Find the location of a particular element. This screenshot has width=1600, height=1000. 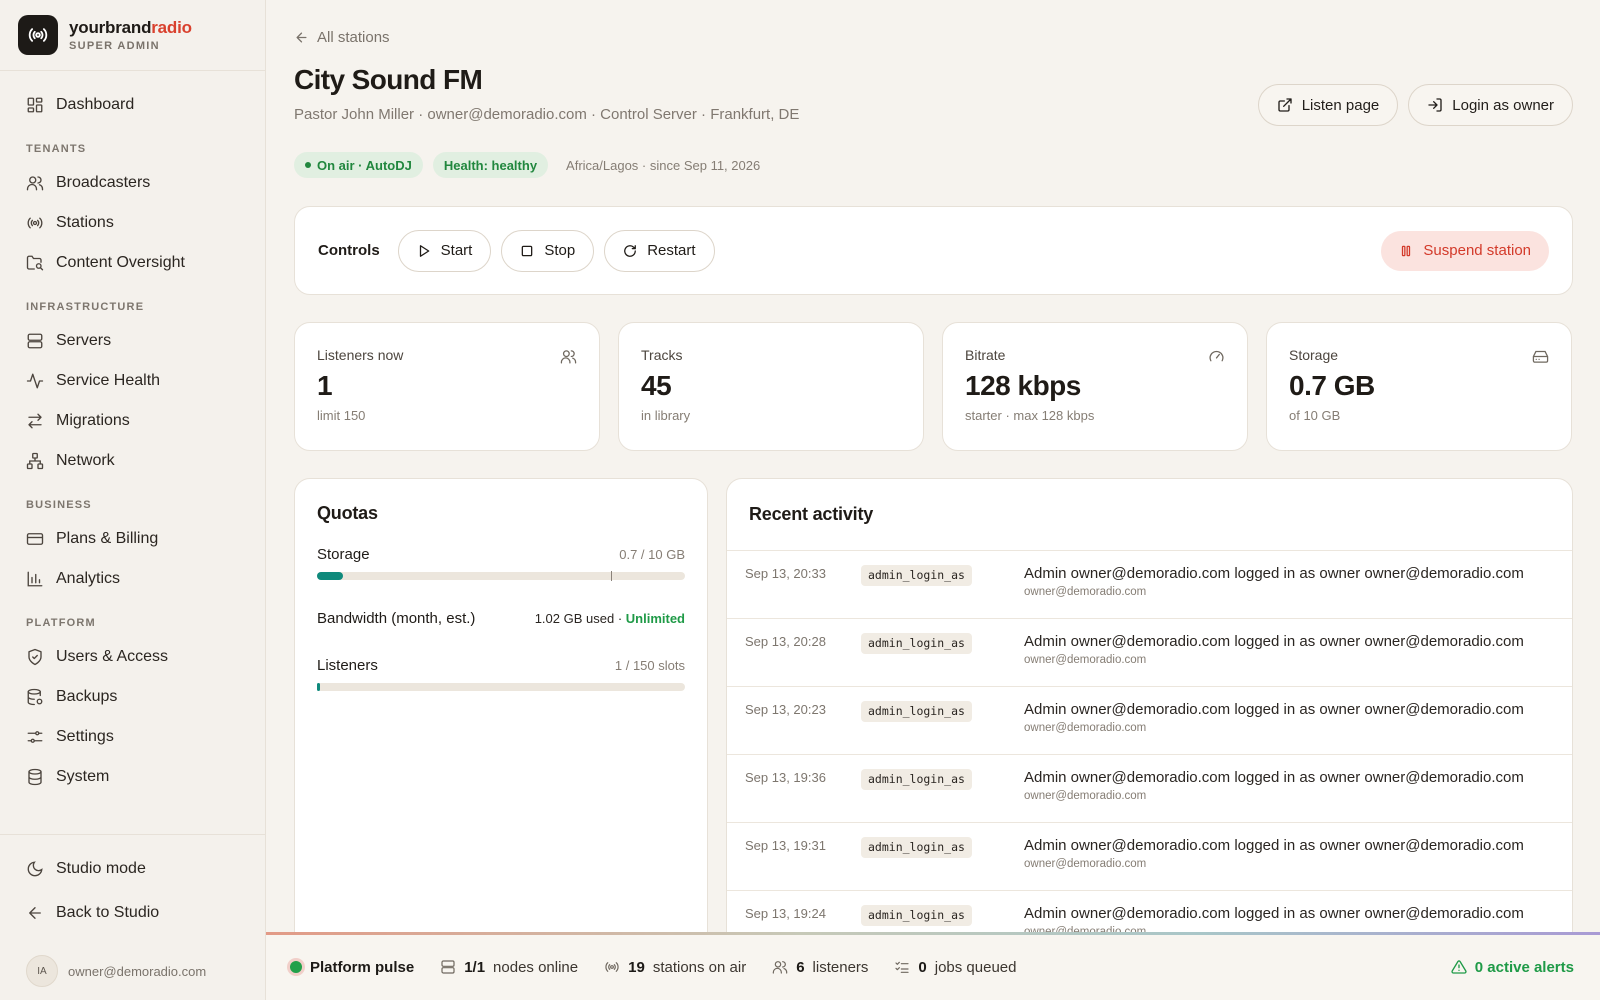

quotas-title: Quotas is located at coordinates (347, 513).